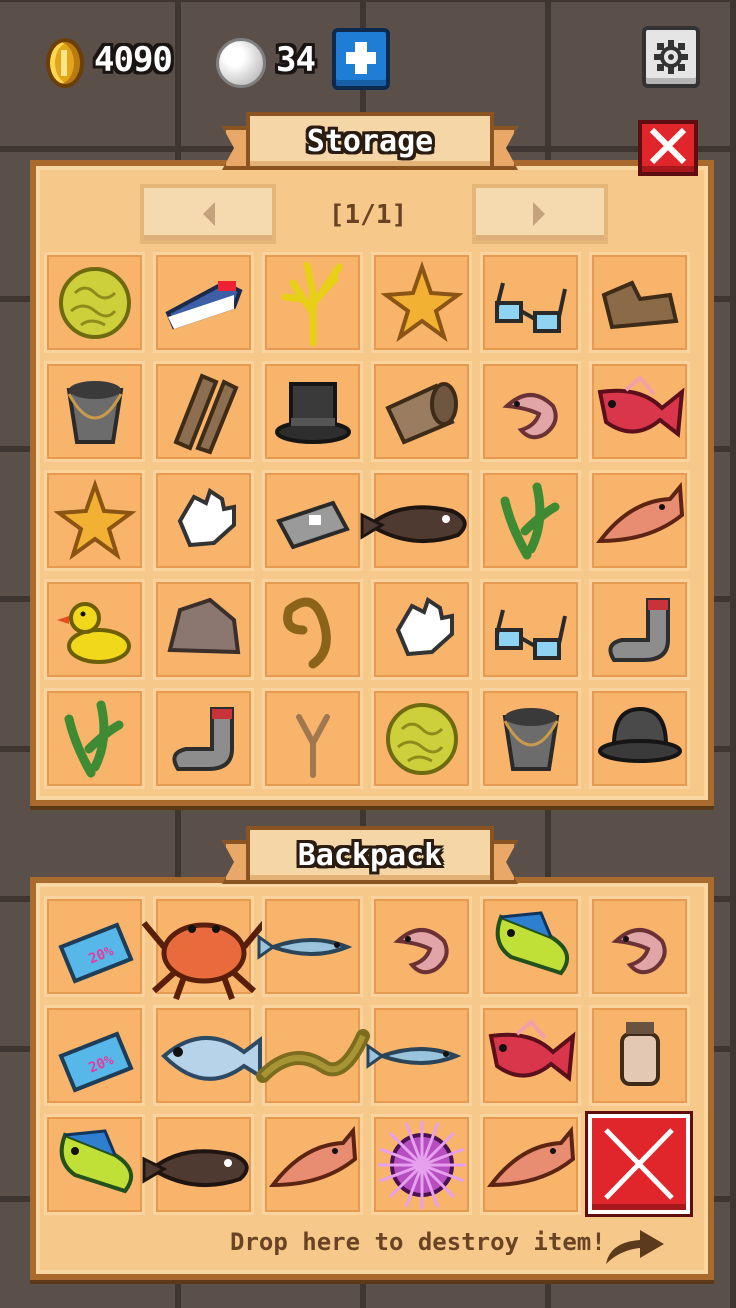 This screenshot has width=736, height=1308. I want to click on old-boot-icon, so click(640, 303).